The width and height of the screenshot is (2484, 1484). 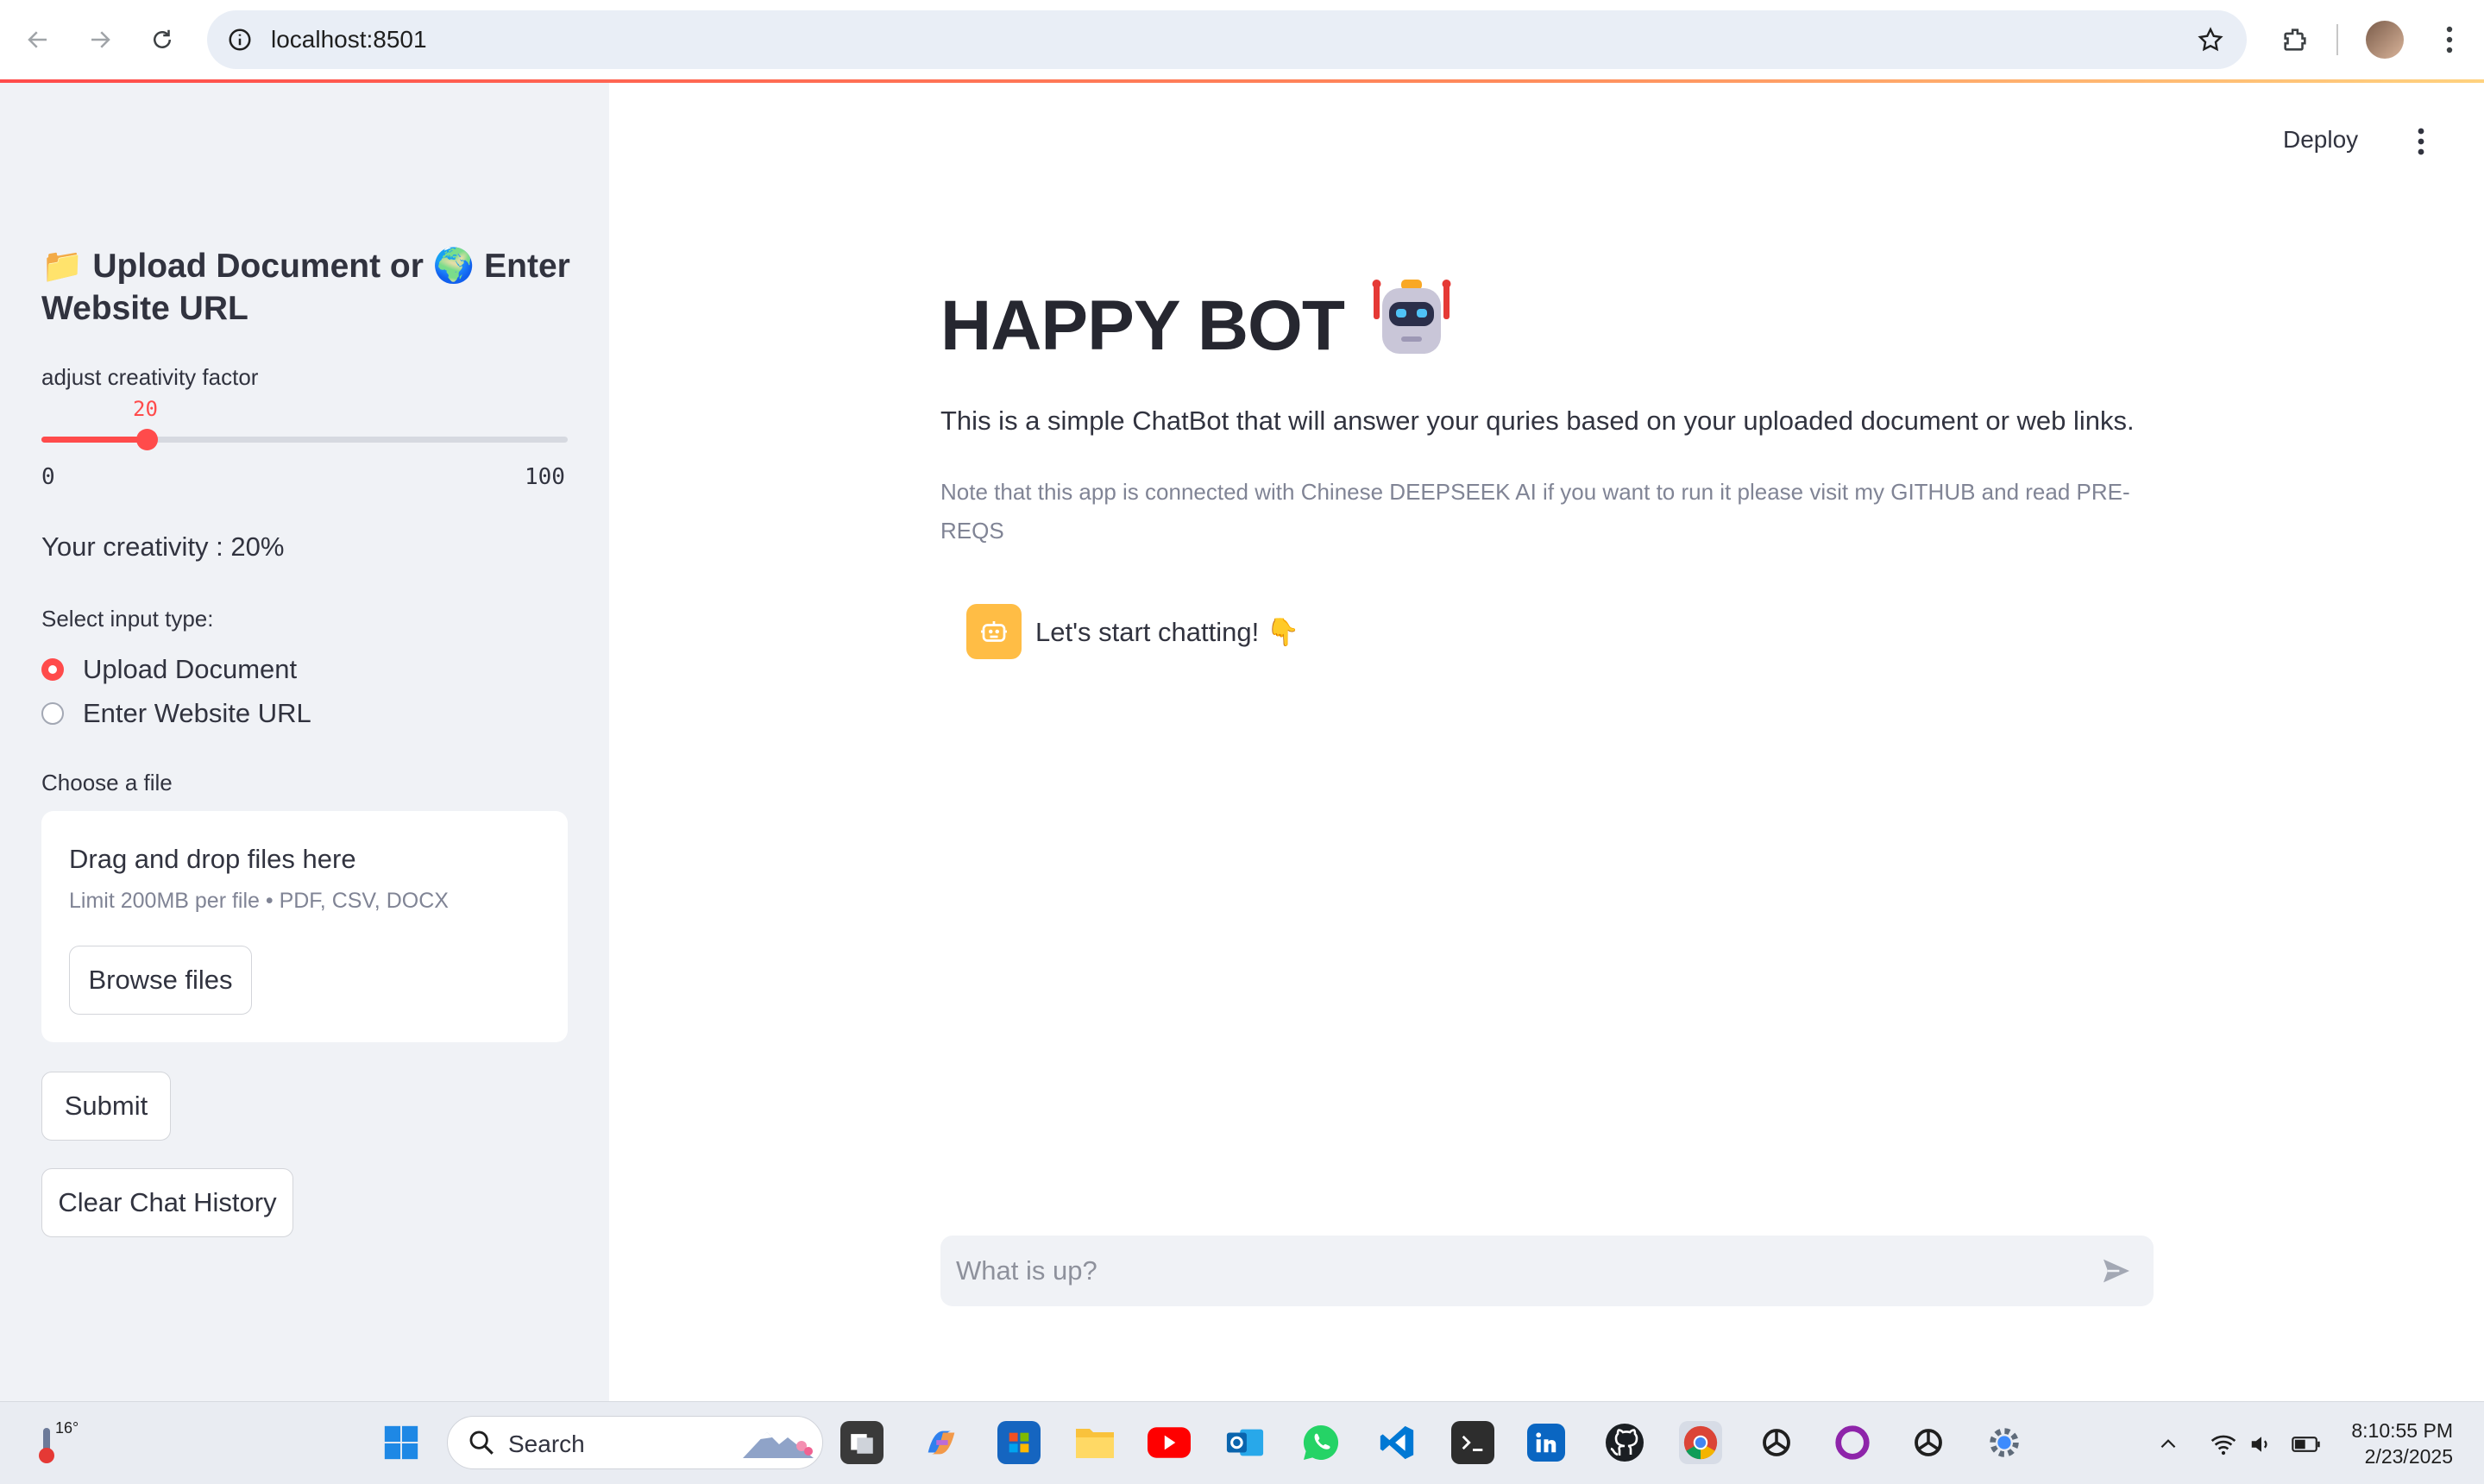 I want to click on cortana-ring-icon, so click(x=1852, y=1442).